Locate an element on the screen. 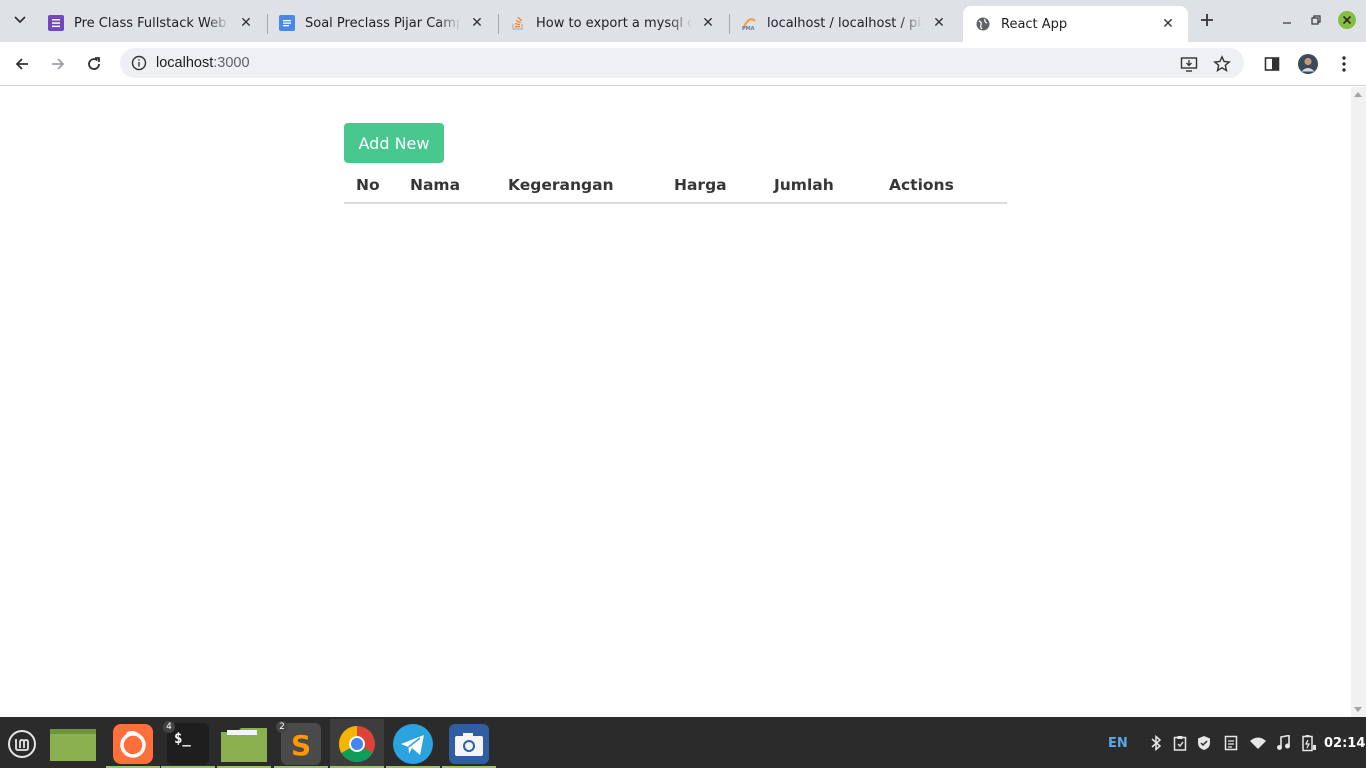 The width and height of the screenshot is (1366, 768). install-app-icon is located at coordinates (1189, 64).